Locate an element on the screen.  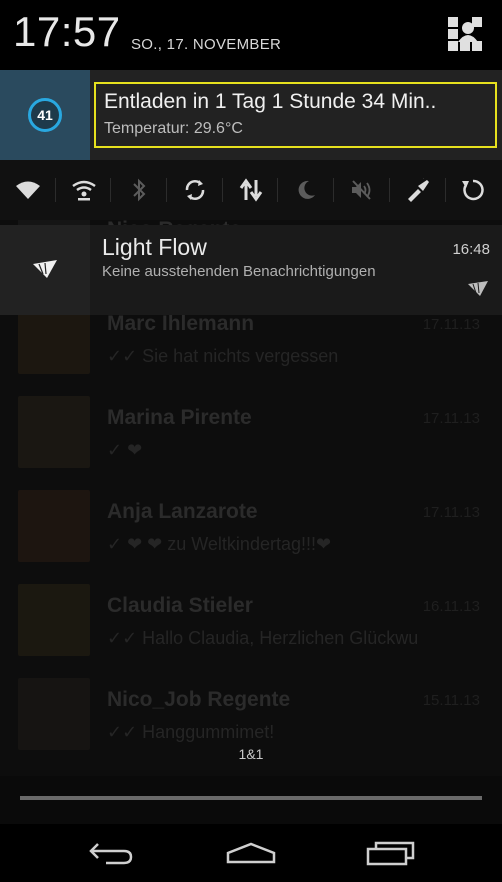
carrier-label: 1&1 is located at coordinates (251, 754).